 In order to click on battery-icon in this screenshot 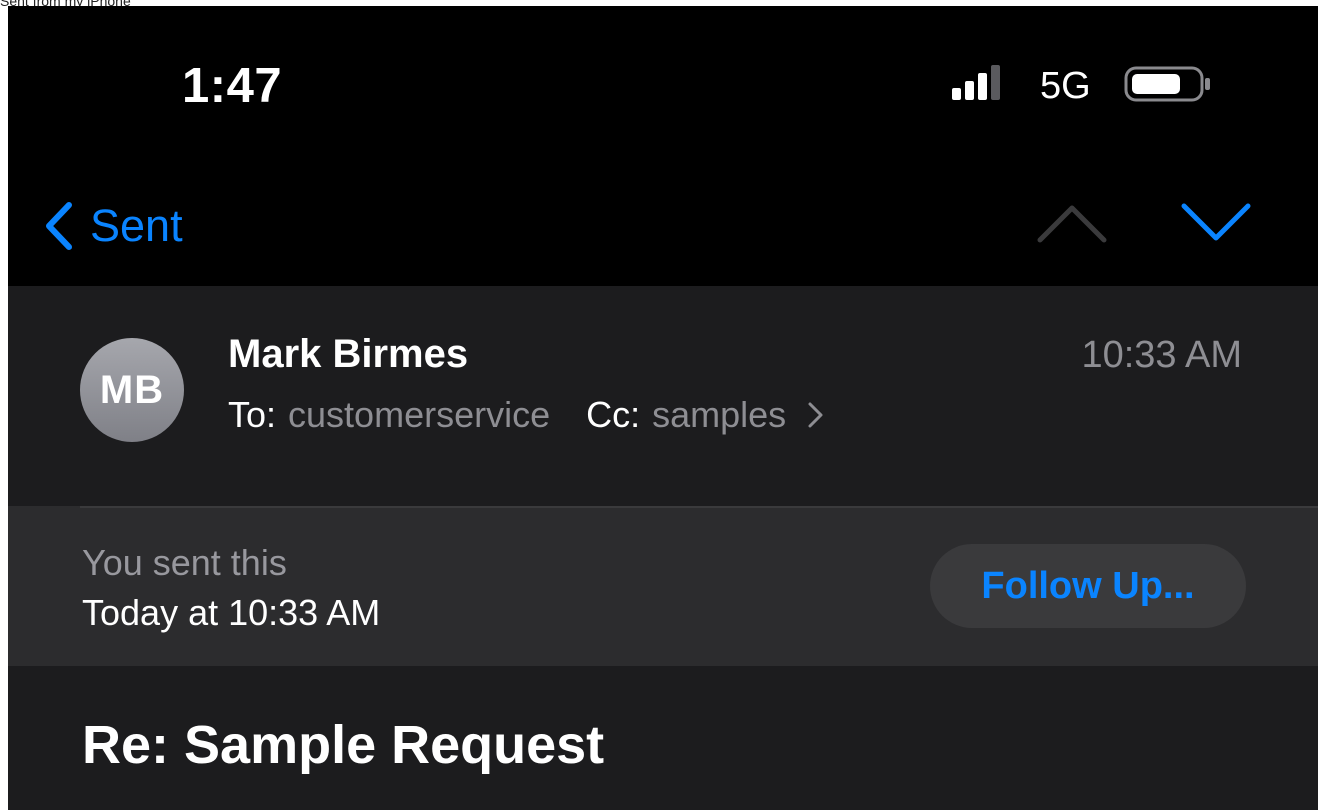, I will do `click(1167, 84)`.